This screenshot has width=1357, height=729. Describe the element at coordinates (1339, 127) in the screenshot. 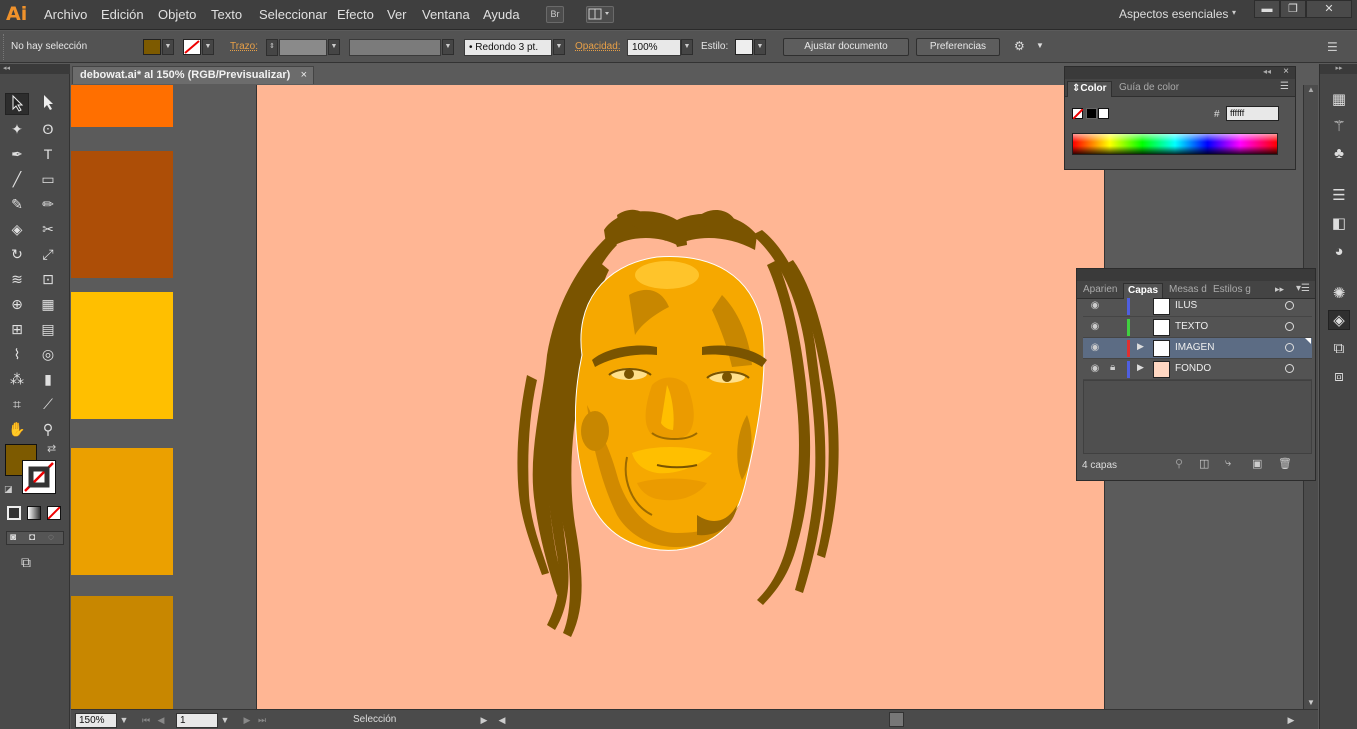

I see `brushes-panel-icon: ⚚` at that location.